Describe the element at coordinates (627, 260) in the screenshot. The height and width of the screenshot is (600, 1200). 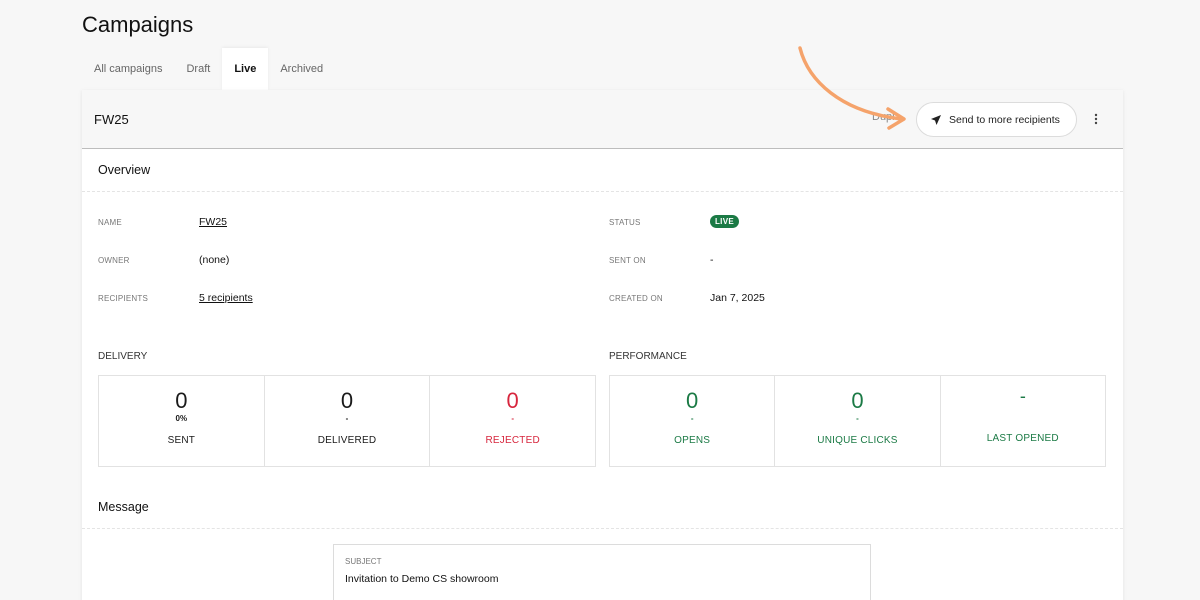
I see `sent-on-label: SENT ON` at that location.